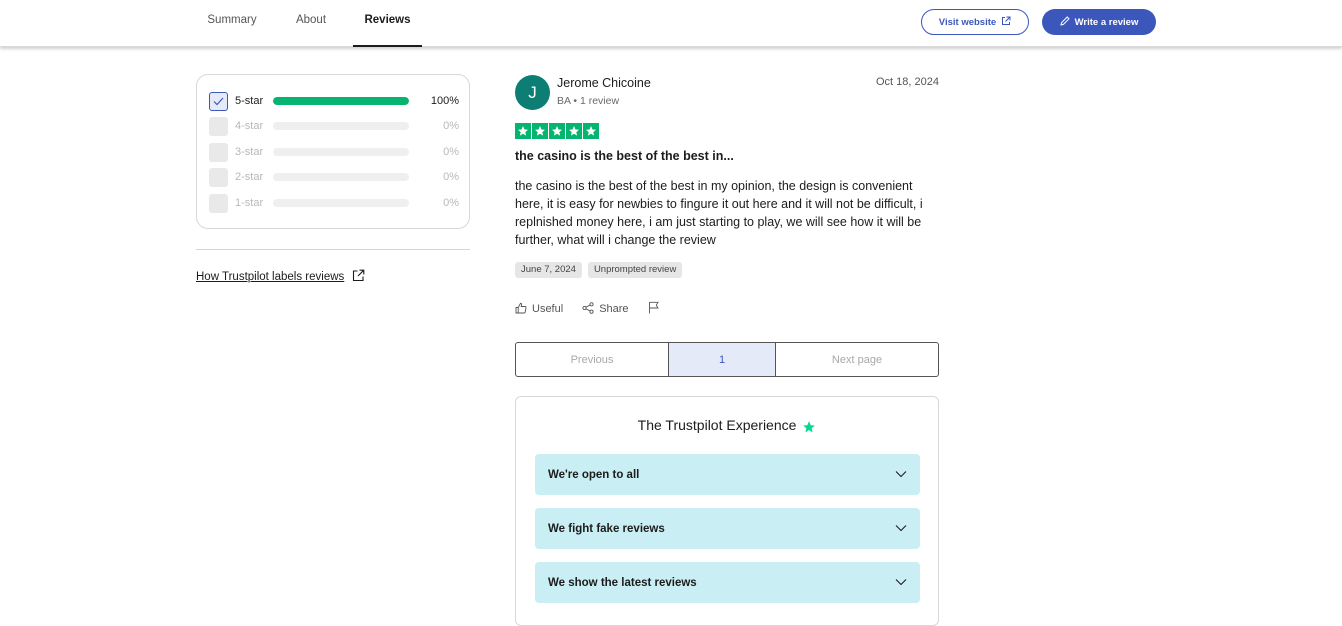 Image resolution: width=1342 pixels, height=626 pixels. What do you see at coordinates (249, 203) in the screenshot?
I see `filter-label: 1-star` at bounding box center [249, 203].